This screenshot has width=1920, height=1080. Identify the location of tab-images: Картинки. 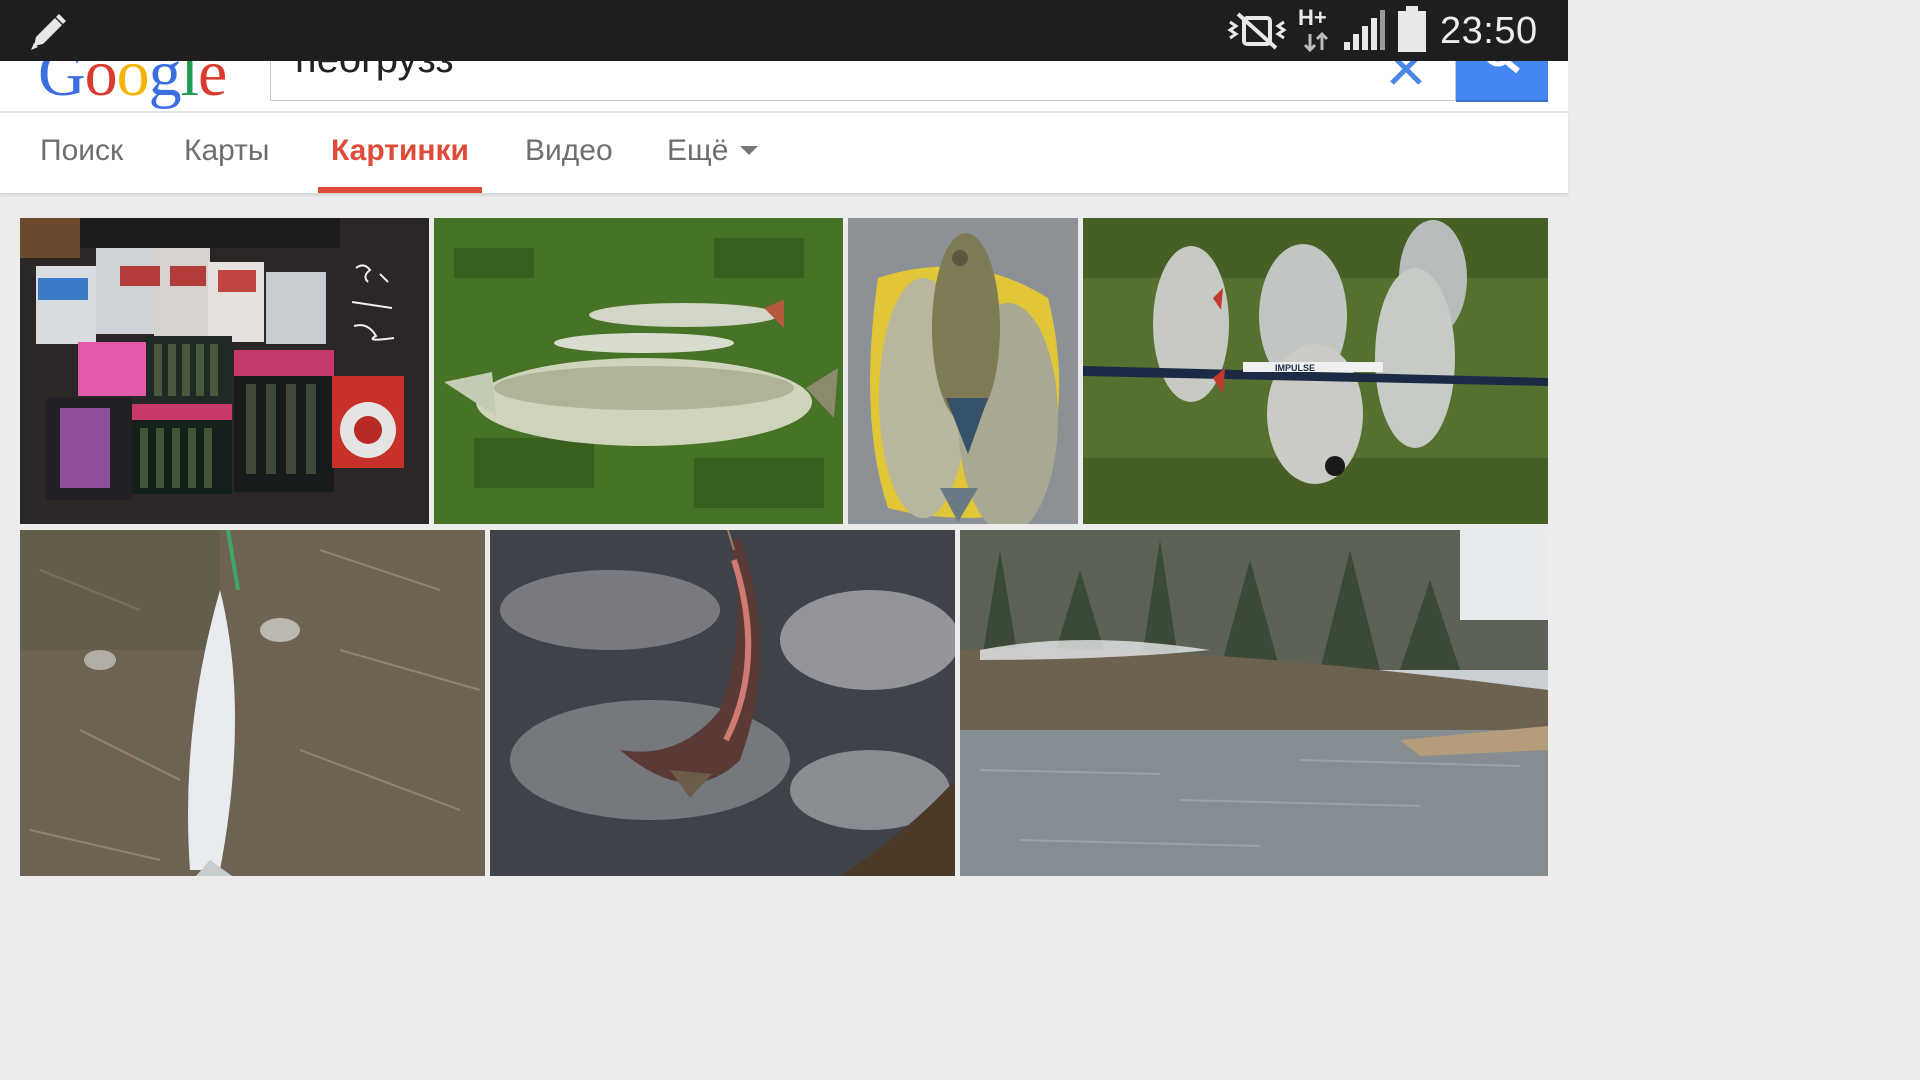
(400, 162).